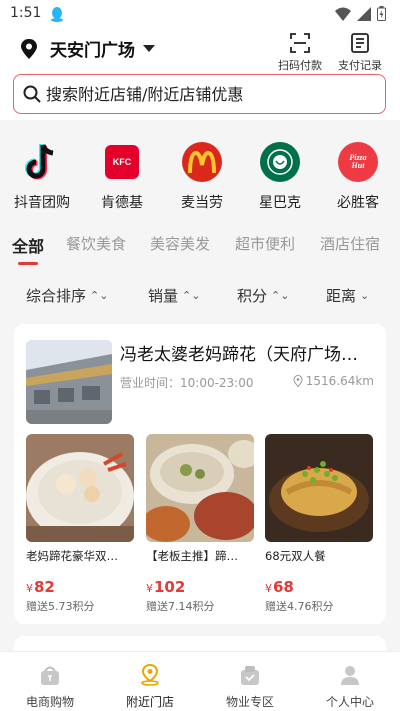 This screenshot has height=711, width=400. I want to click on nav-label: 个人中心, so click(349, 702).